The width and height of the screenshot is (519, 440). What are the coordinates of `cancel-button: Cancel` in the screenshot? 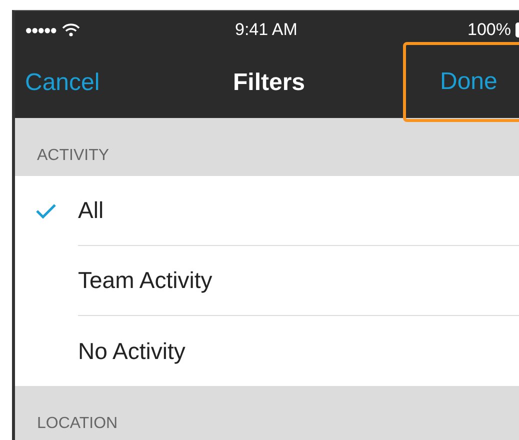 It's located at (62, 83).